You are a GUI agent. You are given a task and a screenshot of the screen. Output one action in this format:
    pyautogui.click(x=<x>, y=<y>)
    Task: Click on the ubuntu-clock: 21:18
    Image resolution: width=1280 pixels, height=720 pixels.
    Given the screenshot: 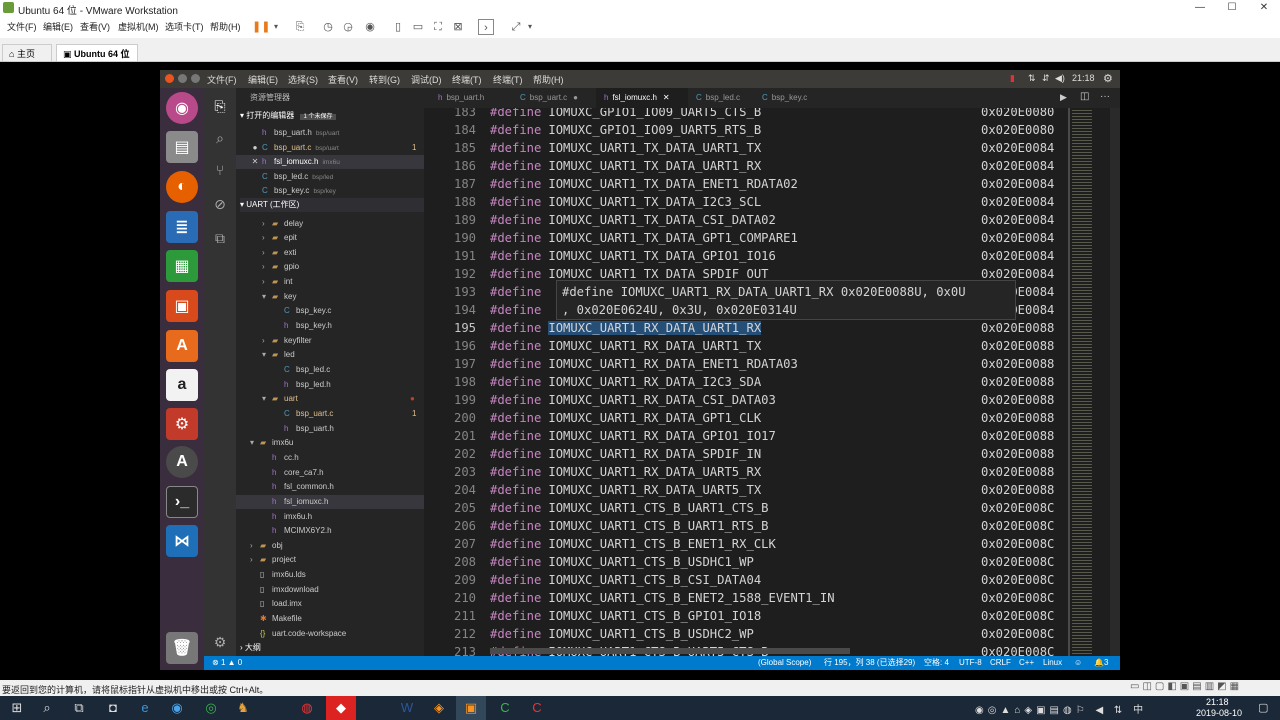 What is the action you would take?
    pyautogui.click(x=1083, y=78)
    